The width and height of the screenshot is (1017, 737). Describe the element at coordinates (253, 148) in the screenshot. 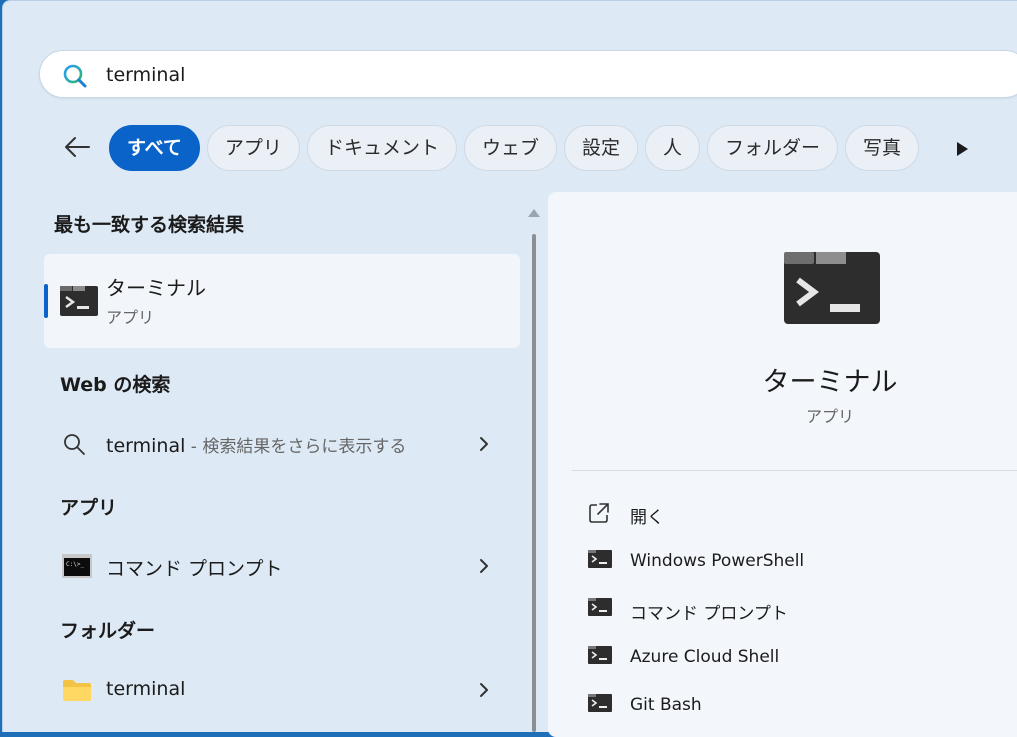

I see `tab-apps: アプリ` at that location.